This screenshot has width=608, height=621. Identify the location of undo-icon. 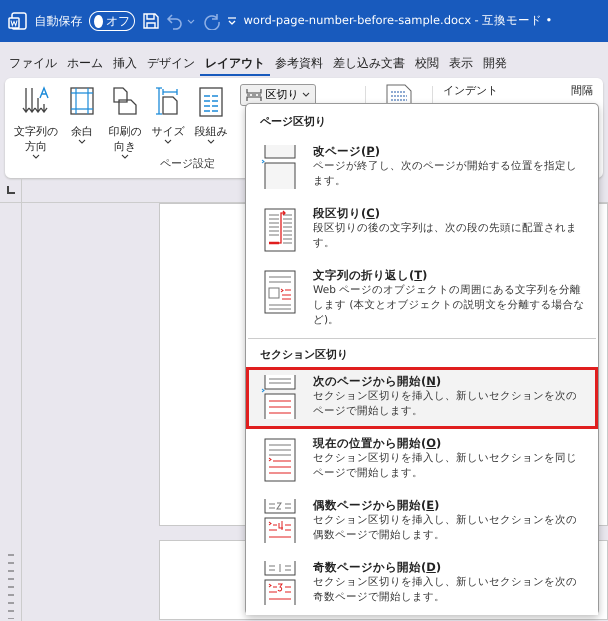
(181, 21).